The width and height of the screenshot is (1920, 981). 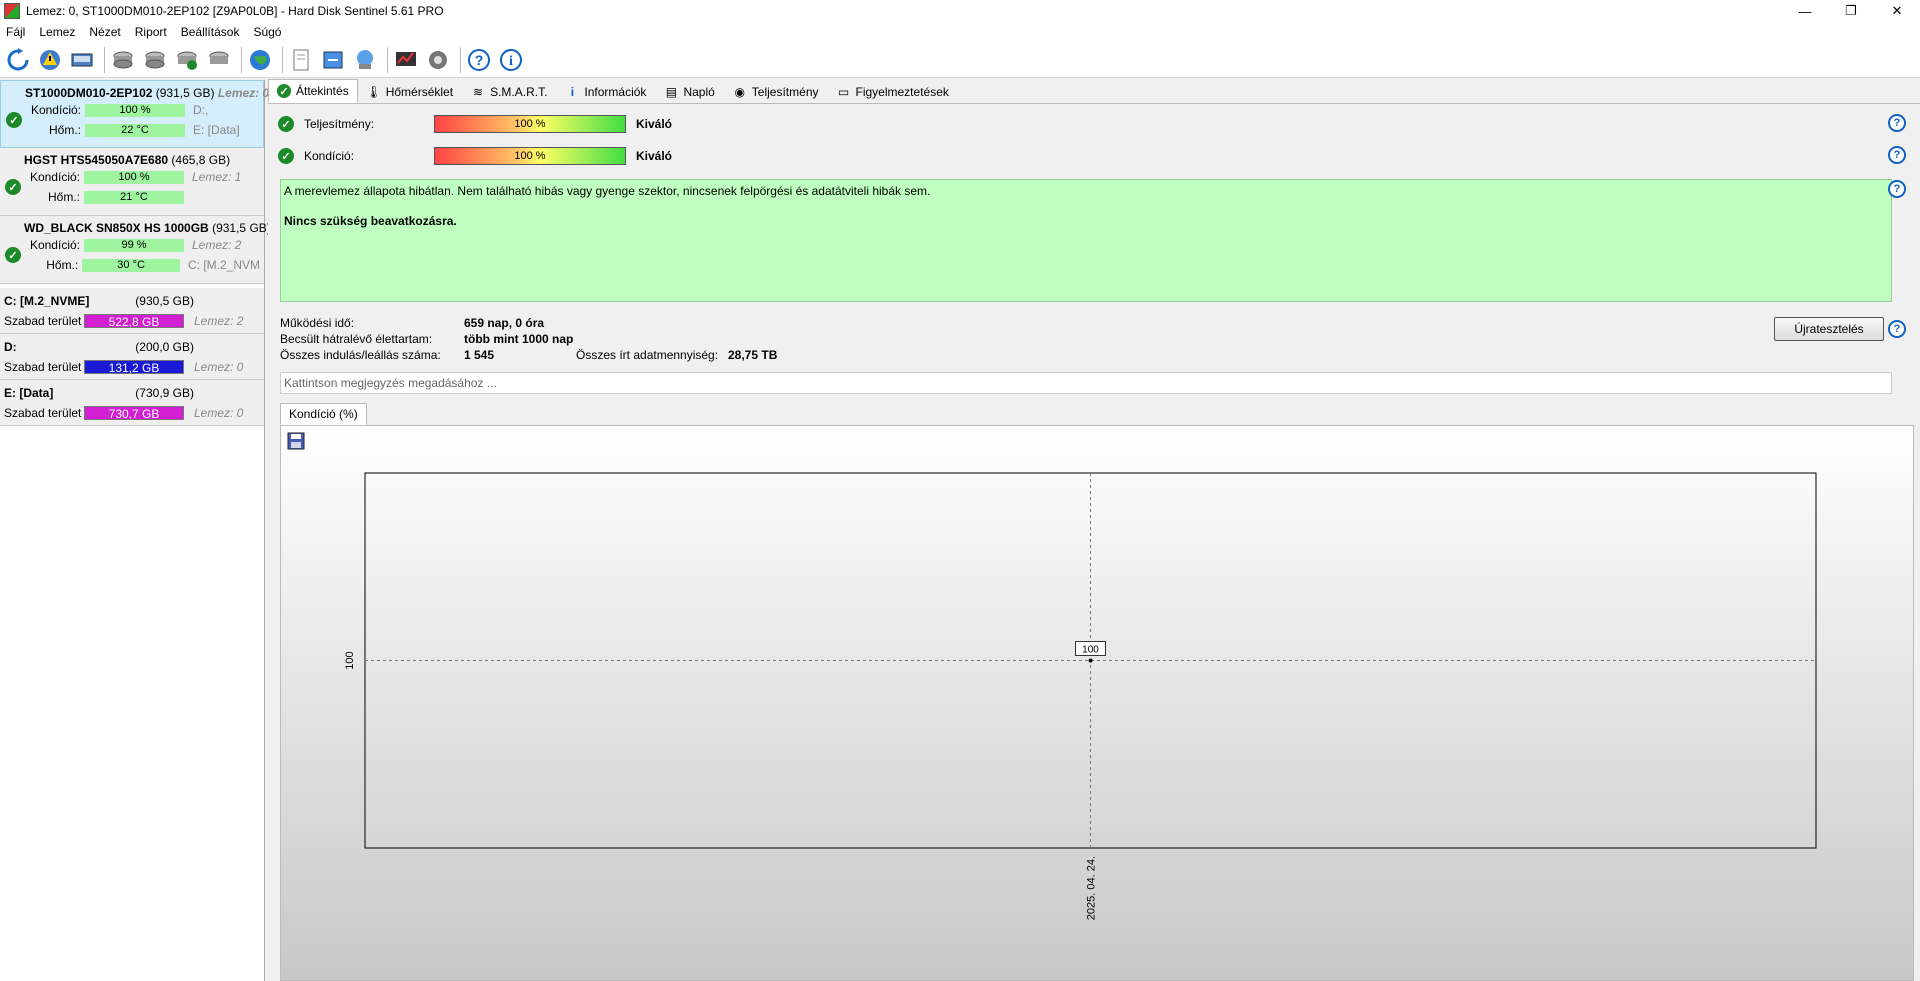 I want to click on volume-name: E: [Data], so click(x=29, y=393).